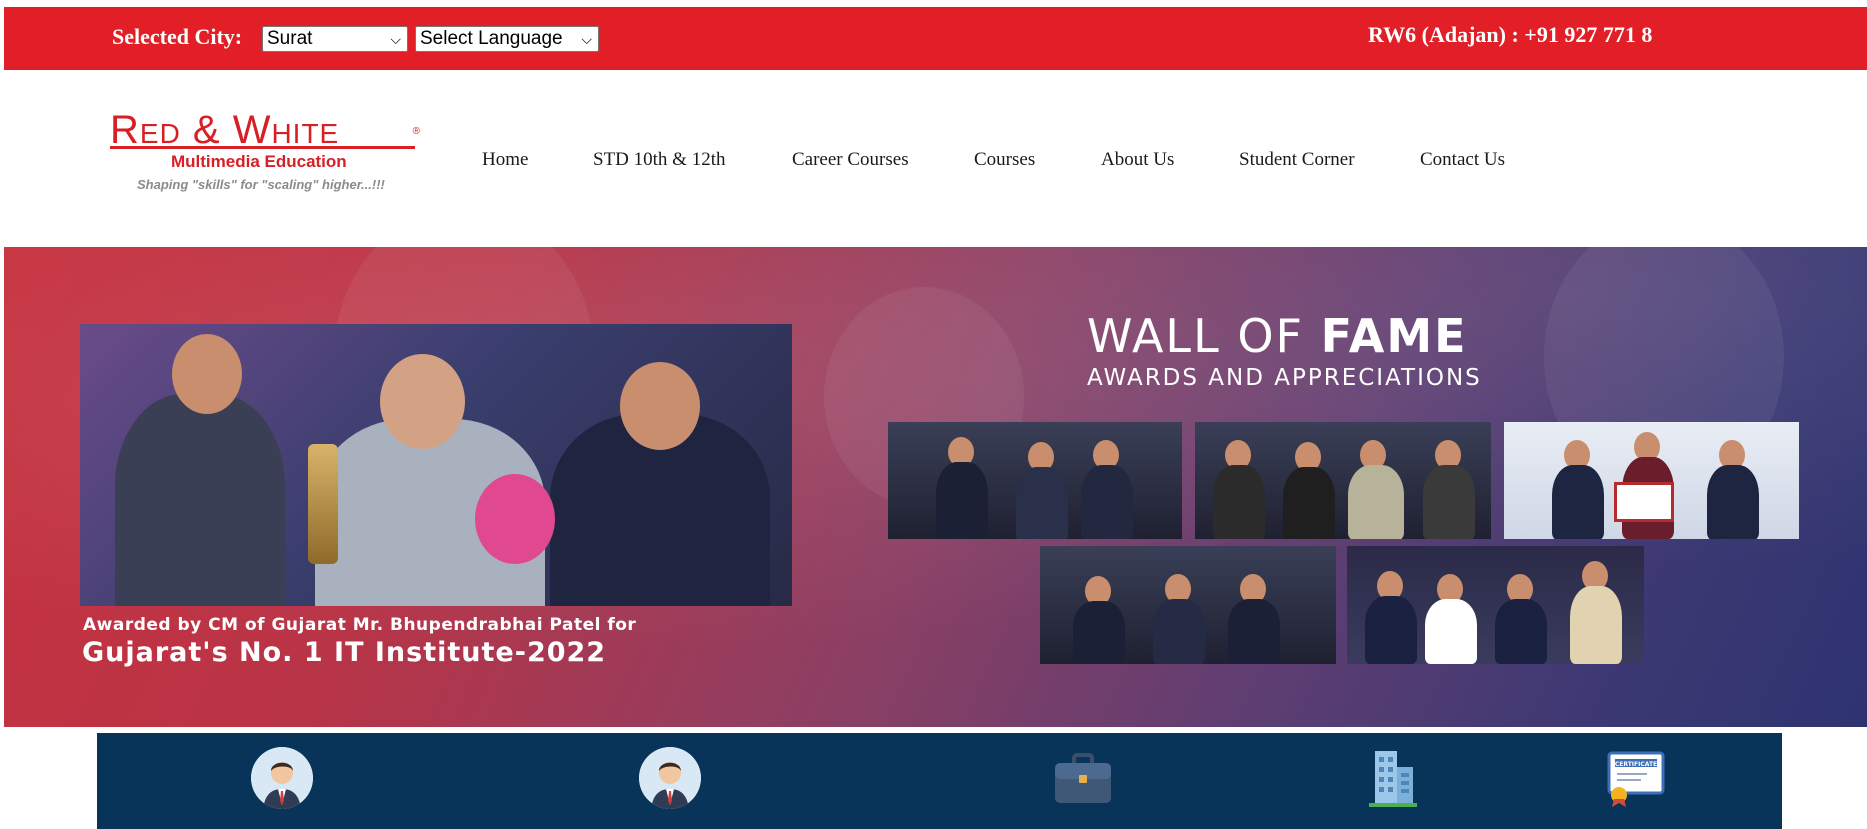 This screenshot has width=1867, height=829. Describe the element at coordinates (1392, 778) in the screenshot. I see `building-icon` at that location.